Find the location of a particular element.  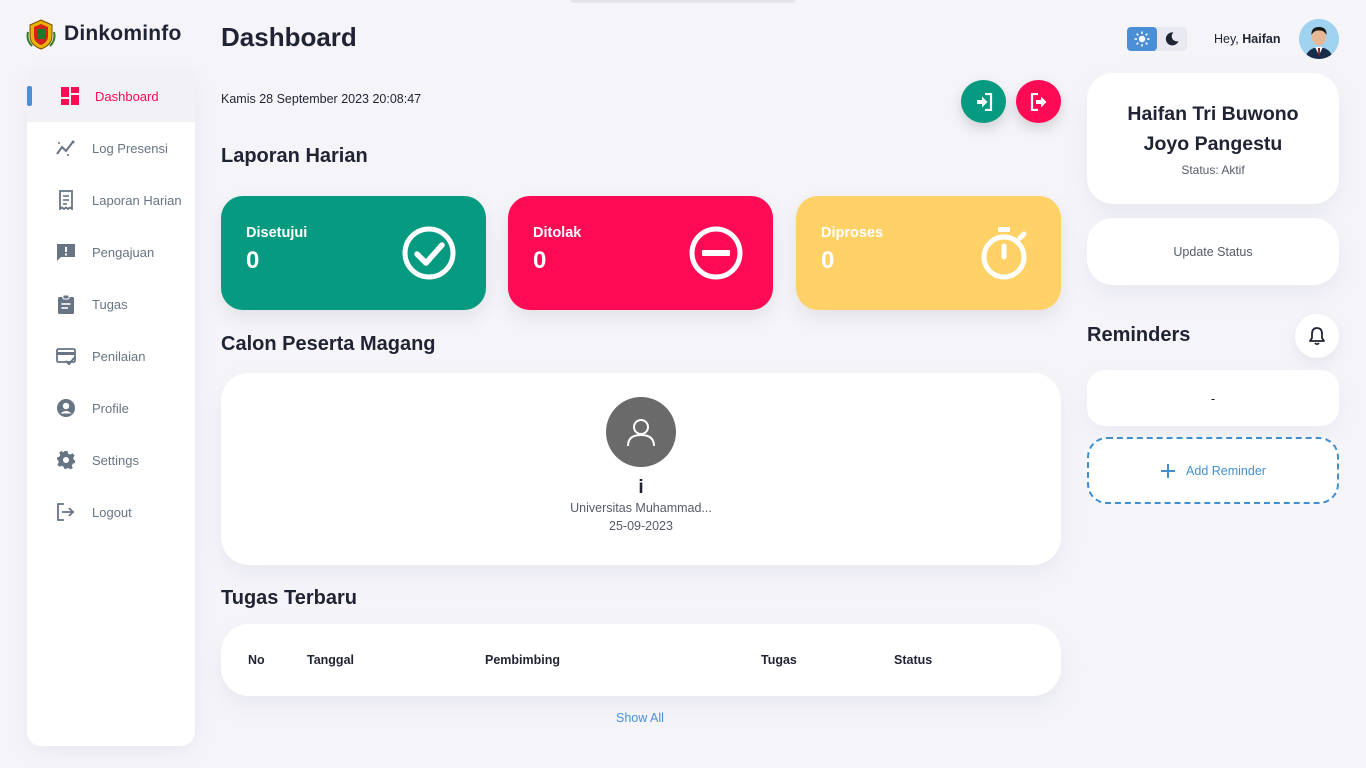

user-avatar is located at coordinates (1319, 39).